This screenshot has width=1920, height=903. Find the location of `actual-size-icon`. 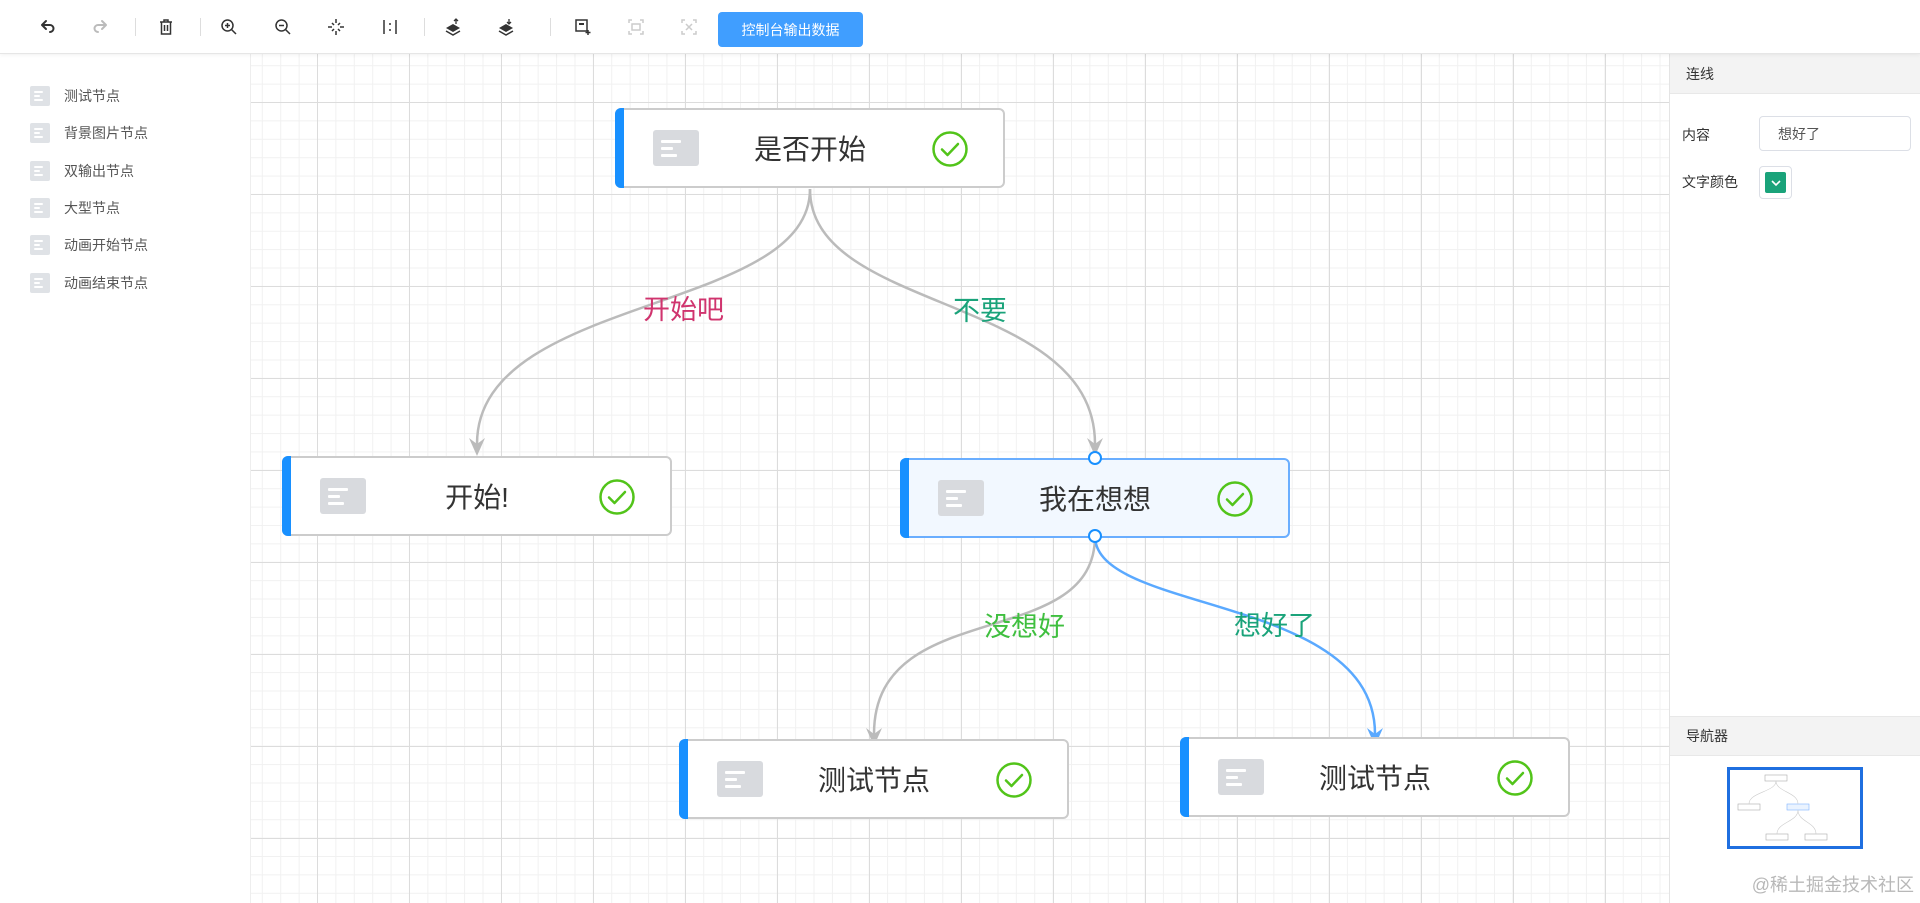

actual-size-icon is located at coordinates (390, 27).